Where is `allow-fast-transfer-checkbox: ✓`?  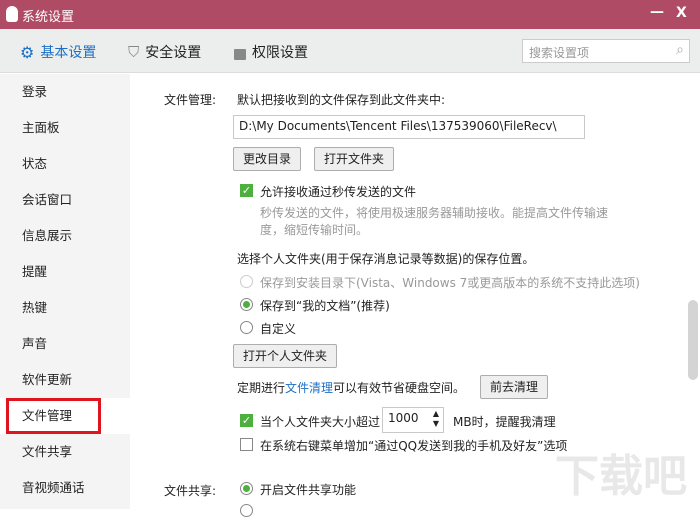 allow-fast-transfer-checkbox: ✓ is located at coordinates (246, 190).